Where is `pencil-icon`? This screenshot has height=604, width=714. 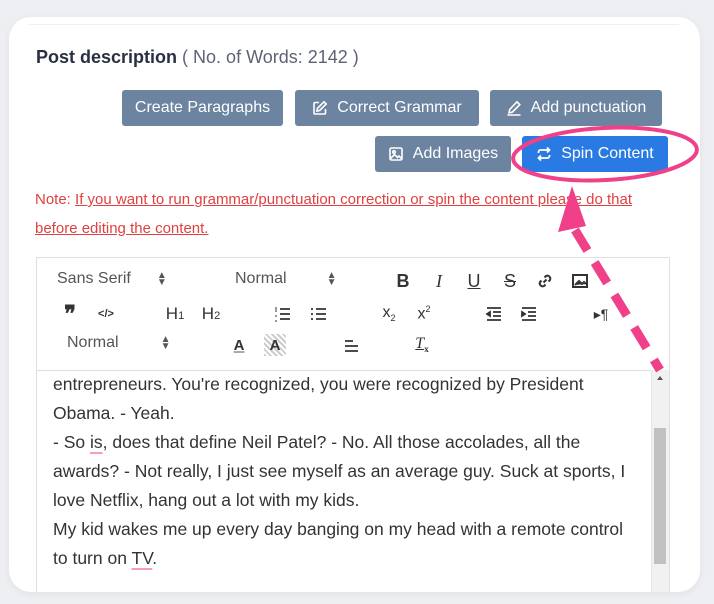 pencil-icon is located at coordinates (514, 108).